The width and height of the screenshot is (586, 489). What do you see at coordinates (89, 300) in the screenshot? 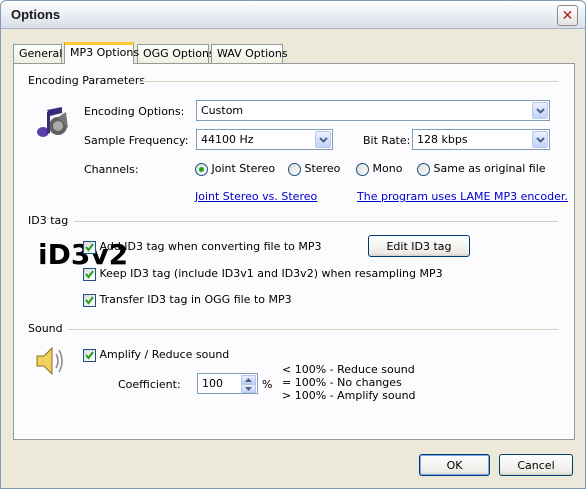
I see `transfer-id3-tag-checkbox` at bounding box center [89, 300].